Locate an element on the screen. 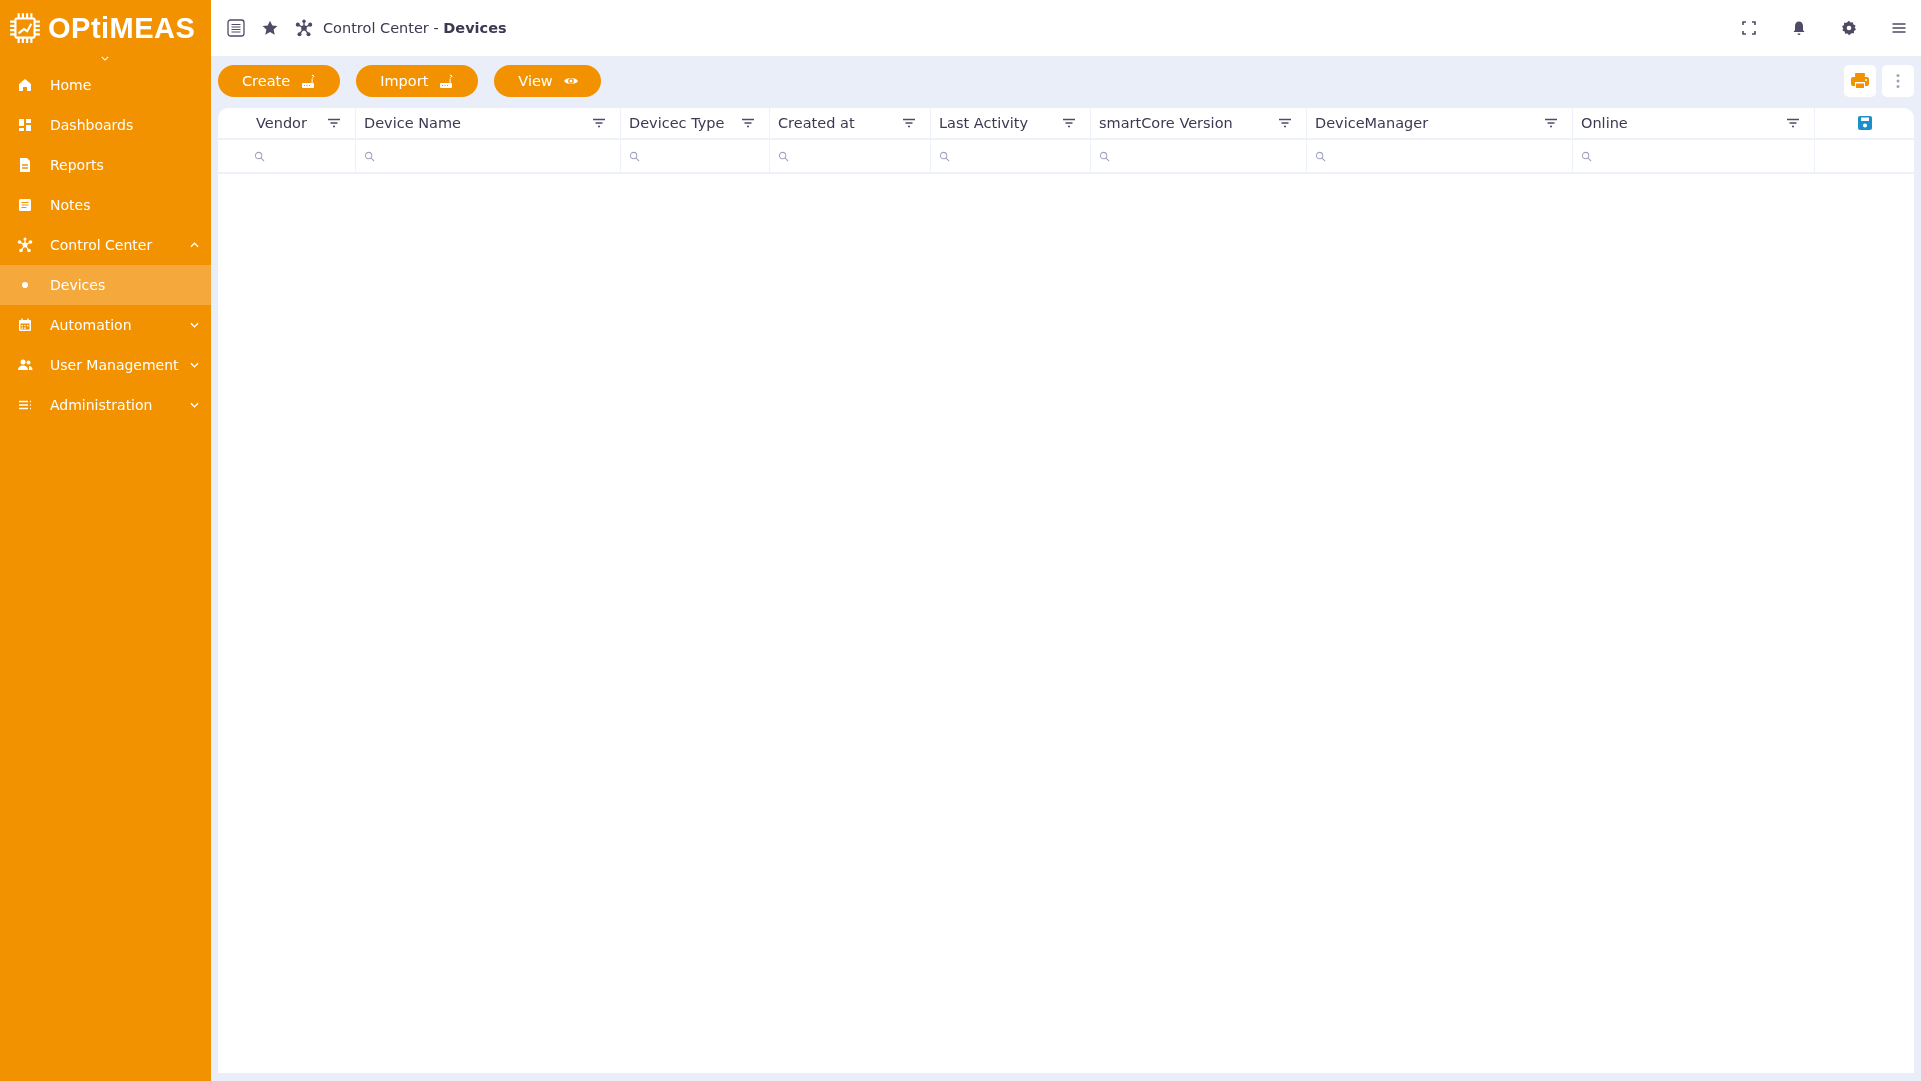  calendar-icon is located at coordinates (25, 325).